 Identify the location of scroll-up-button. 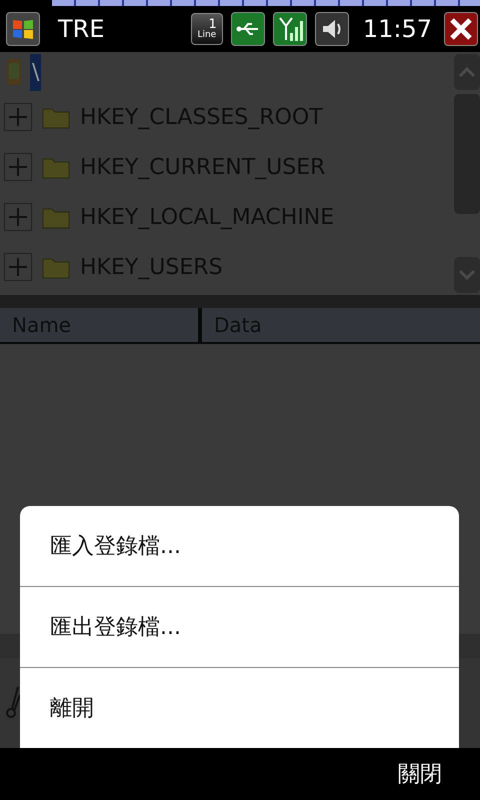
(467, 72).